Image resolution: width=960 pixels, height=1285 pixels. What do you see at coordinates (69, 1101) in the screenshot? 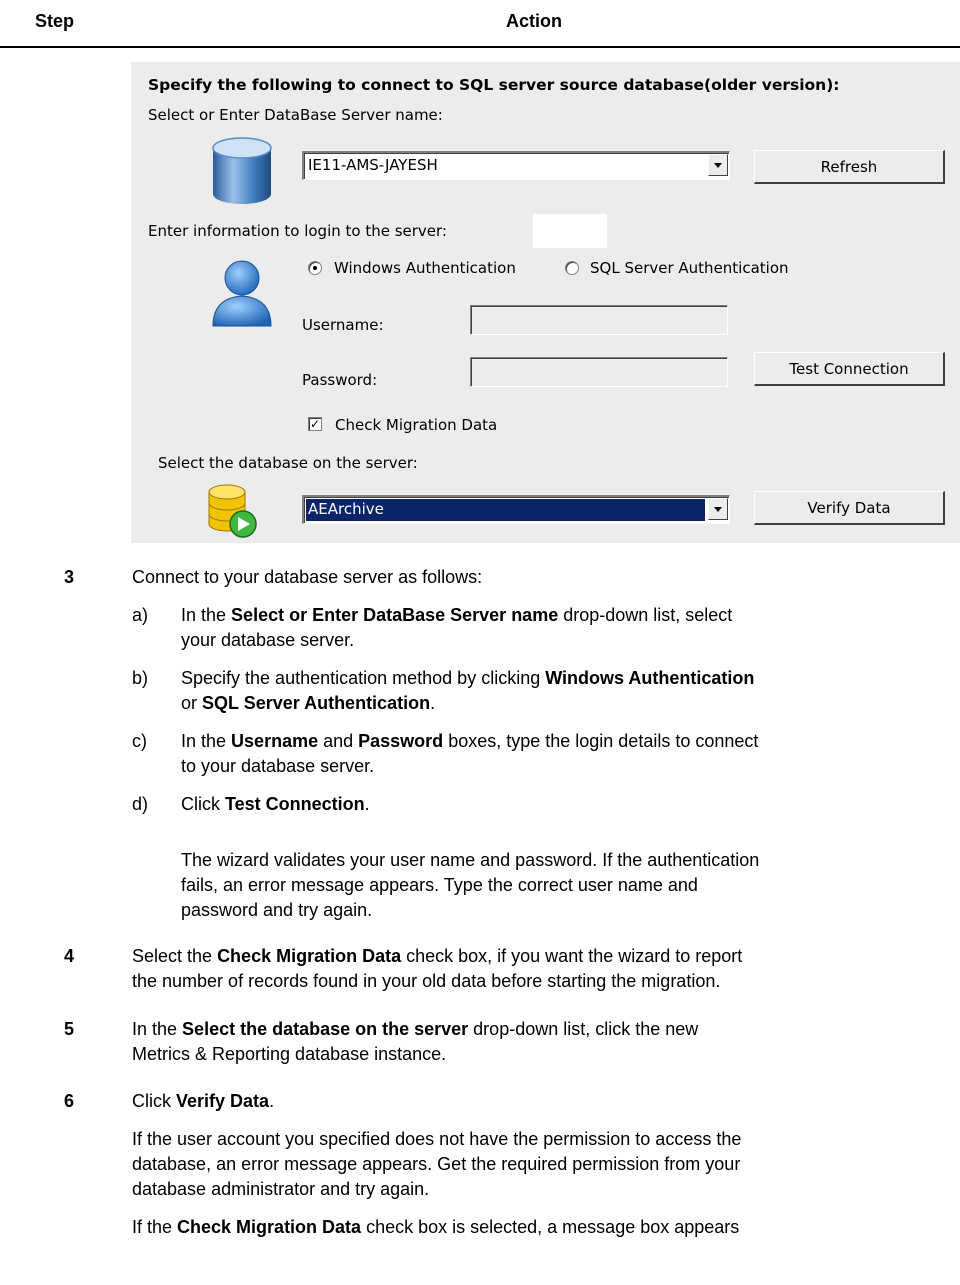
I see `step-number: 6` at bounding box center [69, 1101].